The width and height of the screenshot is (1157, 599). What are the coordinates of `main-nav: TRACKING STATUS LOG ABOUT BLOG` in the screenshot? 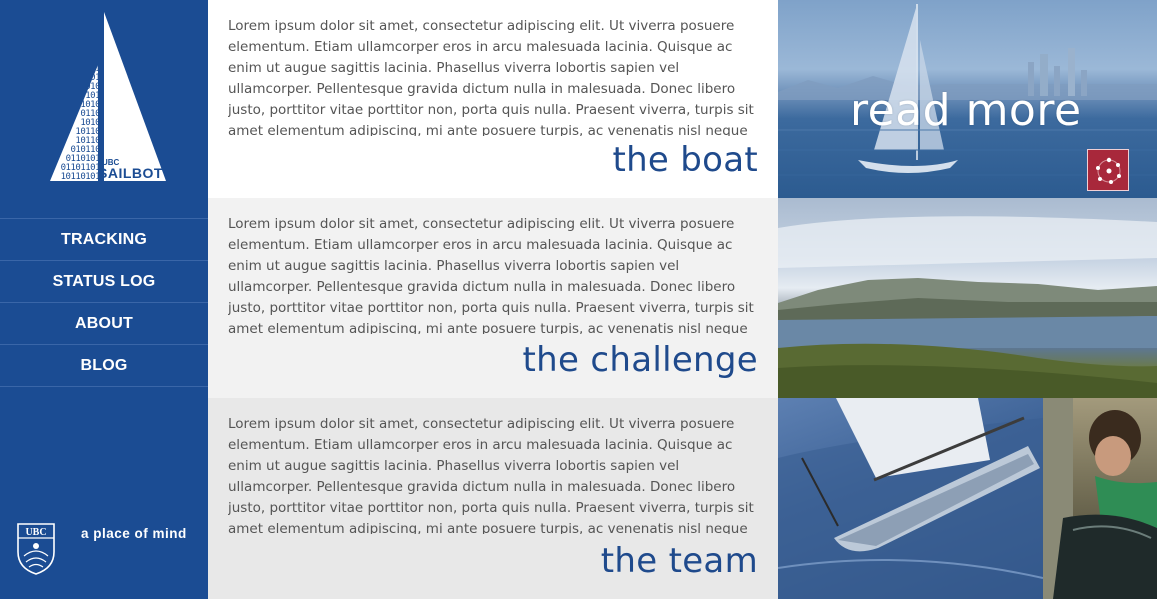 It's located at (104, 302).